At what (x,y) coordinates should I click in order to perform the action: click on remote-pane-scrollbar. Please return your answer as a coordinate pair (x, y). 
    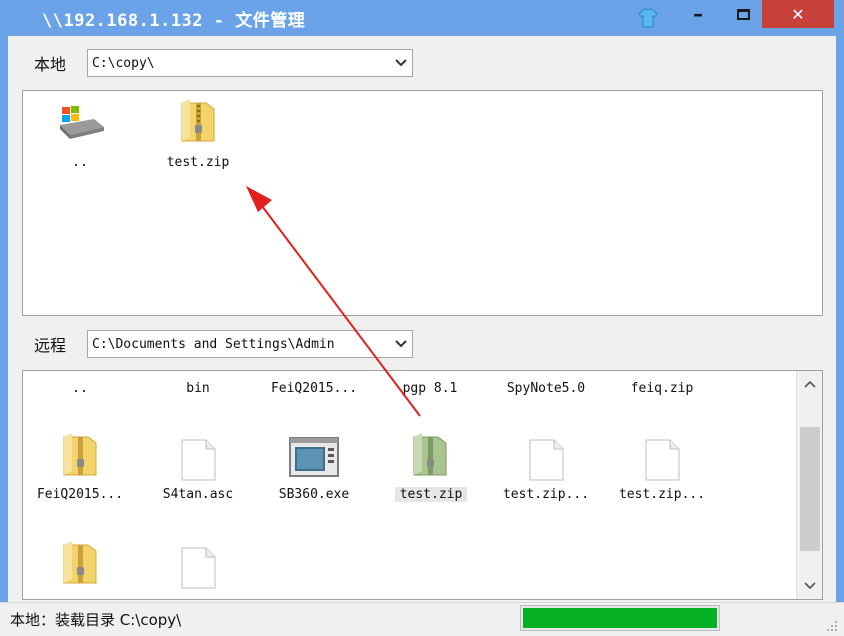
    Looking at the image, I should click on (809, 485).